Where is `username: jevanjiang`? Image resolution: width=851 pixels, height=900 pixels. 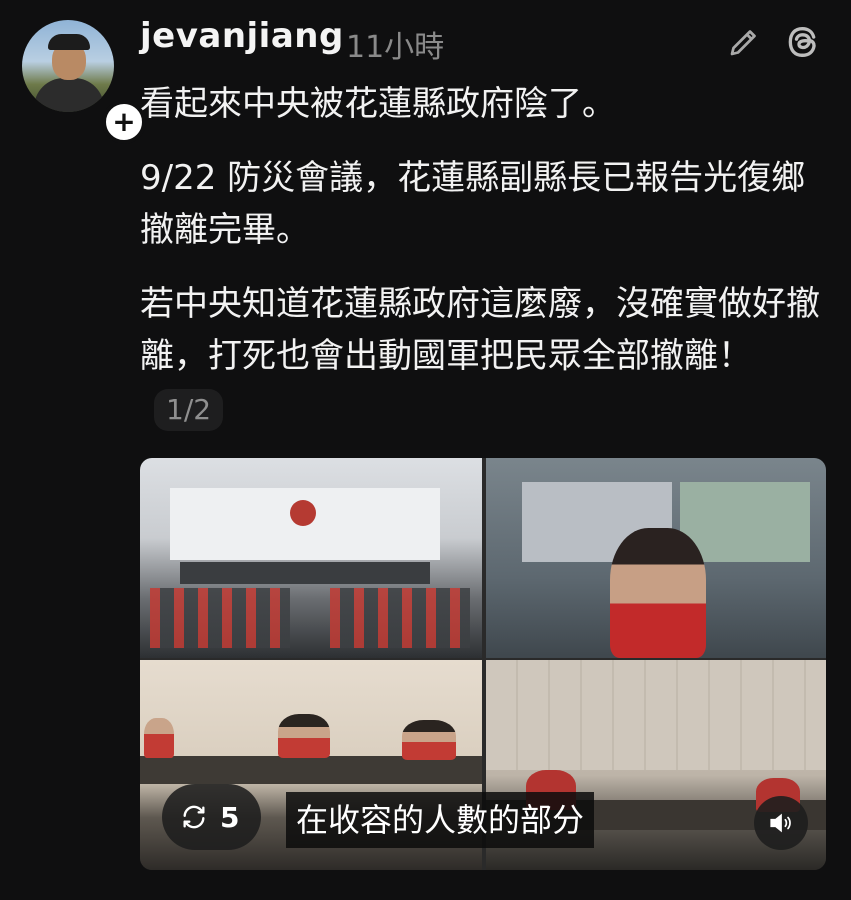 username: jevanjiang is located at coordinates (242, 36).